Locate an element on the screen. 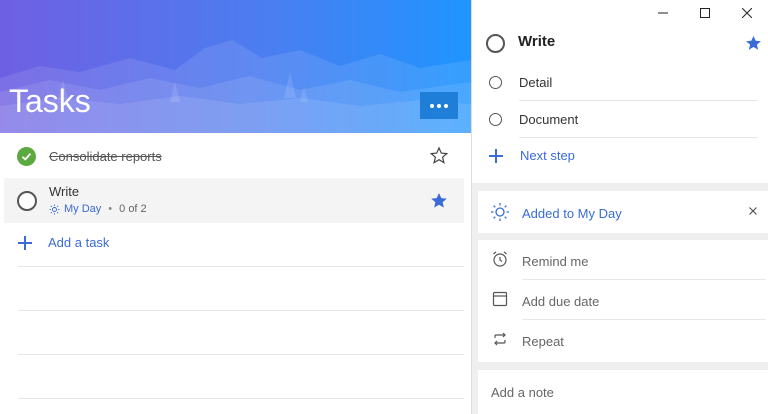 The image size is (768, 414). step-label: Document is located at coordinates (549, 119).